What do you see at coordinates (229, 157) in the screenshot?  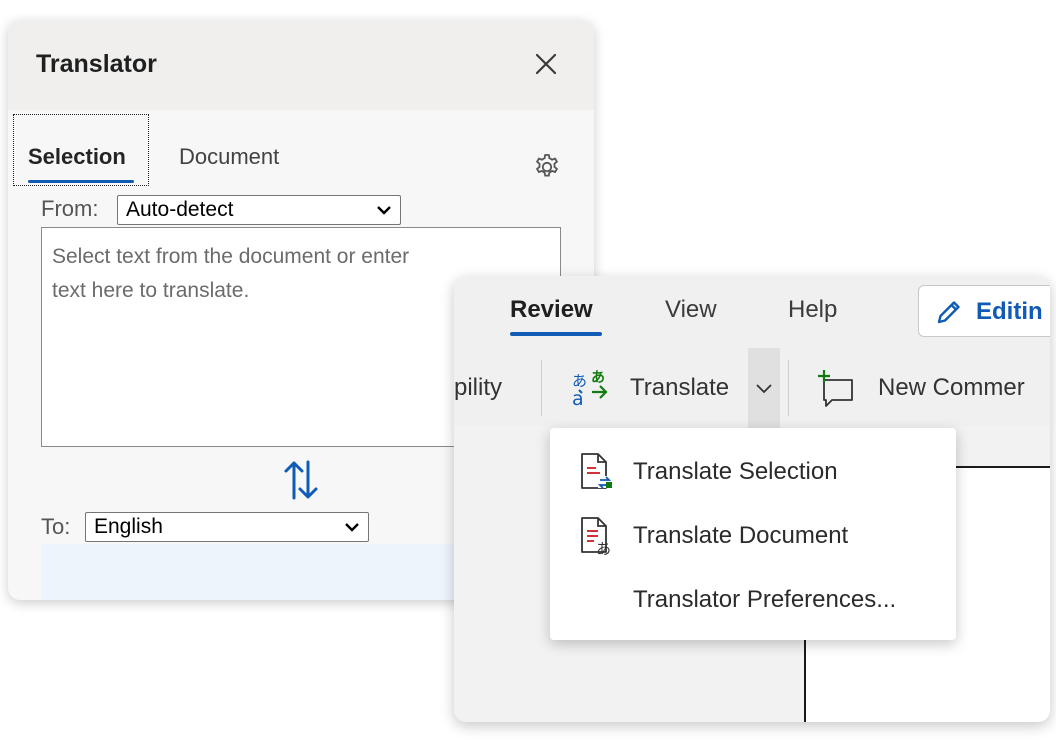 I see `tab-document: Document` at bounding box center [229, 157].